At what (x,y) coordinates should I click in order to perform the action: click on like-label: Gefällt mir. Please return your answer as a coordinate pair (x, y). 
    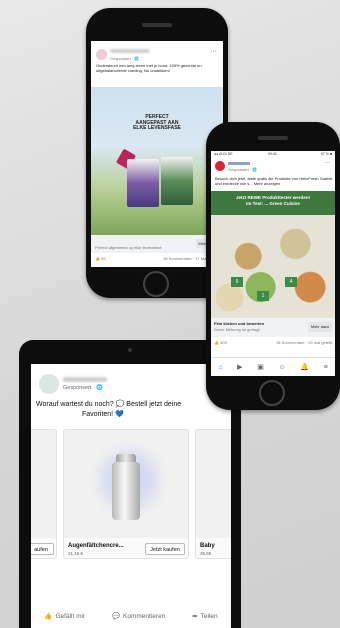
    Looking at the image, I should click on (70, 616).